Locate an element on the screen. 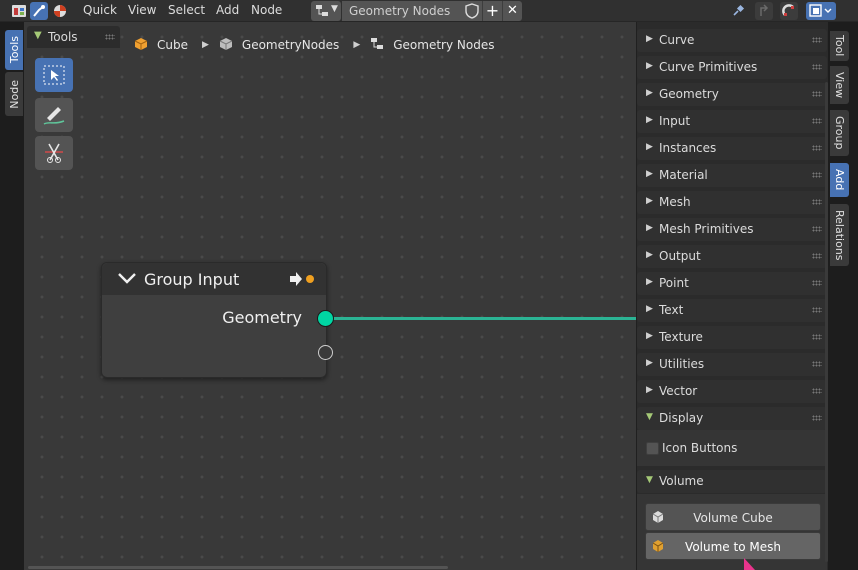 The image size is (858, 570). group-input-node: Group Input Geometry is located at coordinates (214, 320).